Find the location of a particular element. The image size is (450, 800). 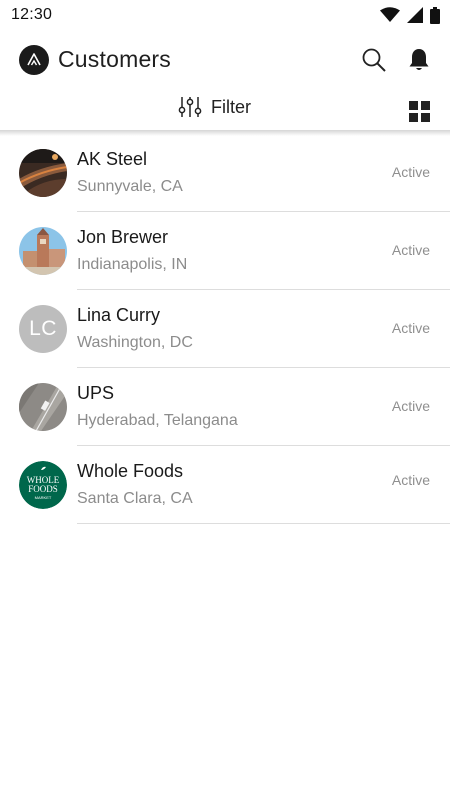

customer-location: Hyderabad, Telangana is located at coordinates (157, 420).